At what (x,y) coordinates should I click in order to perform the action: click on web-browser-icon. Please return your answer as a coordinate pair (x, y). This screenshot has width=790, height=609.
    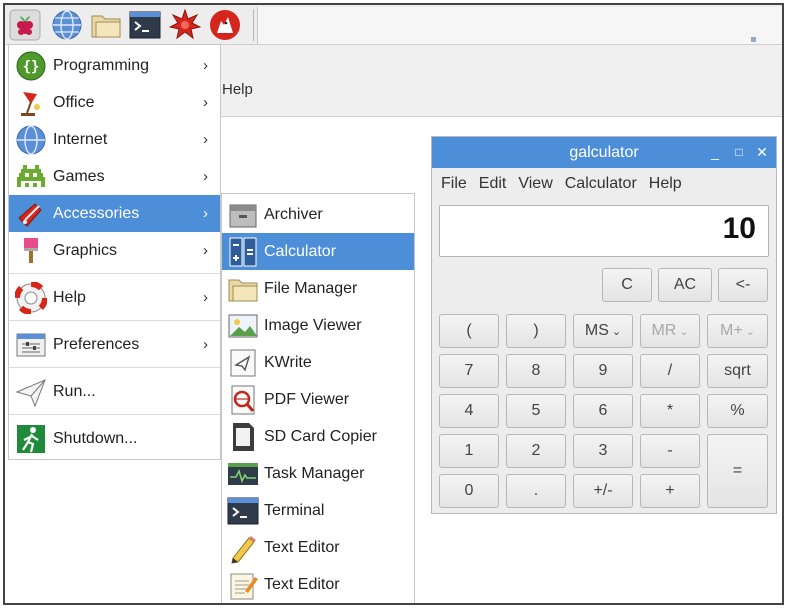
    Looking at the image, I should click on (67, 25).